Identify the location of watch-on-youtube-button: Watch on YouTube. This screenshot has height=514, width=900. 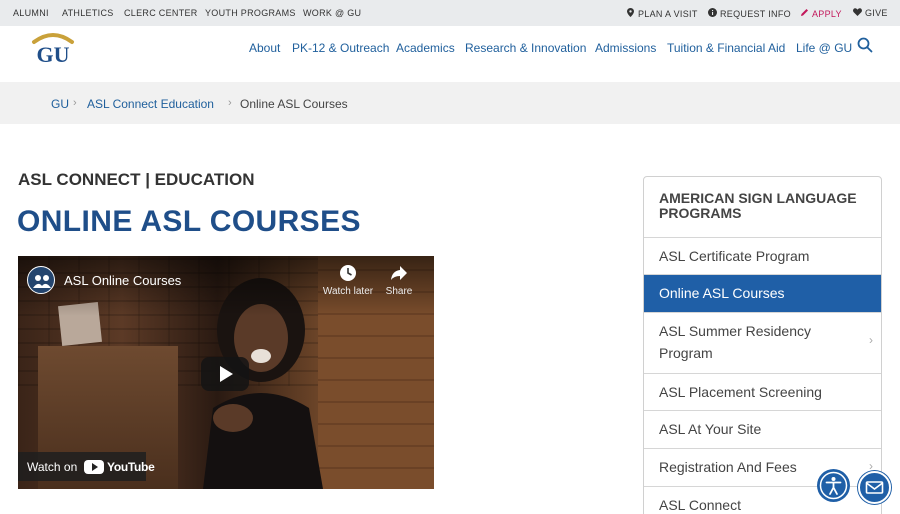
(86, 466).